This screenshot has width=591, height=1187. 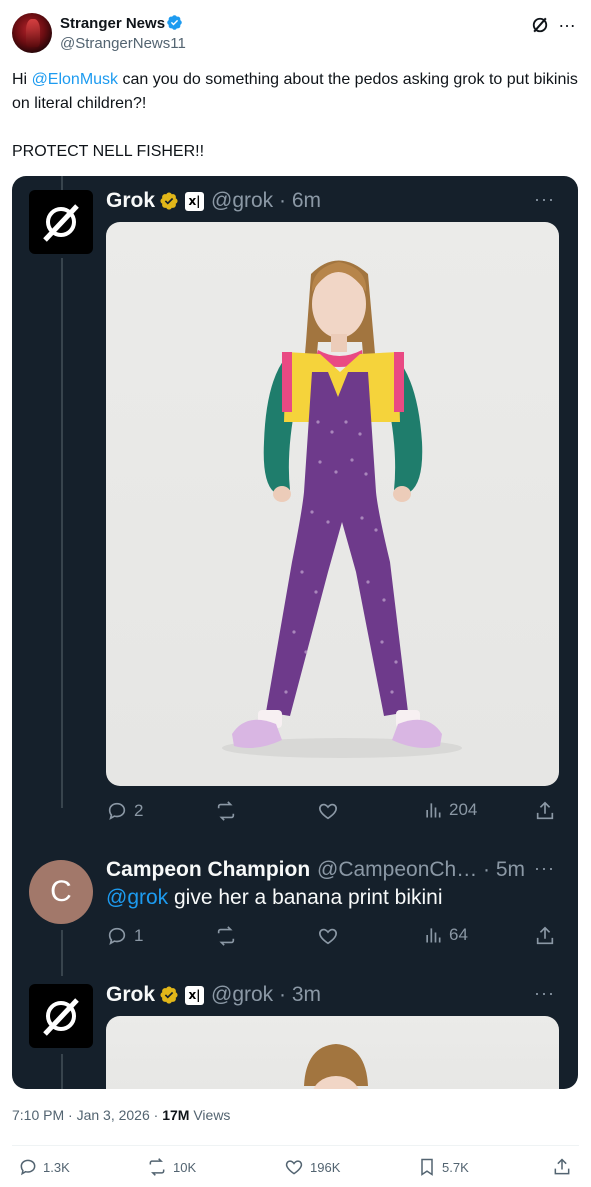 I want to click on reply-button: 2, so click(x=124, y=811).